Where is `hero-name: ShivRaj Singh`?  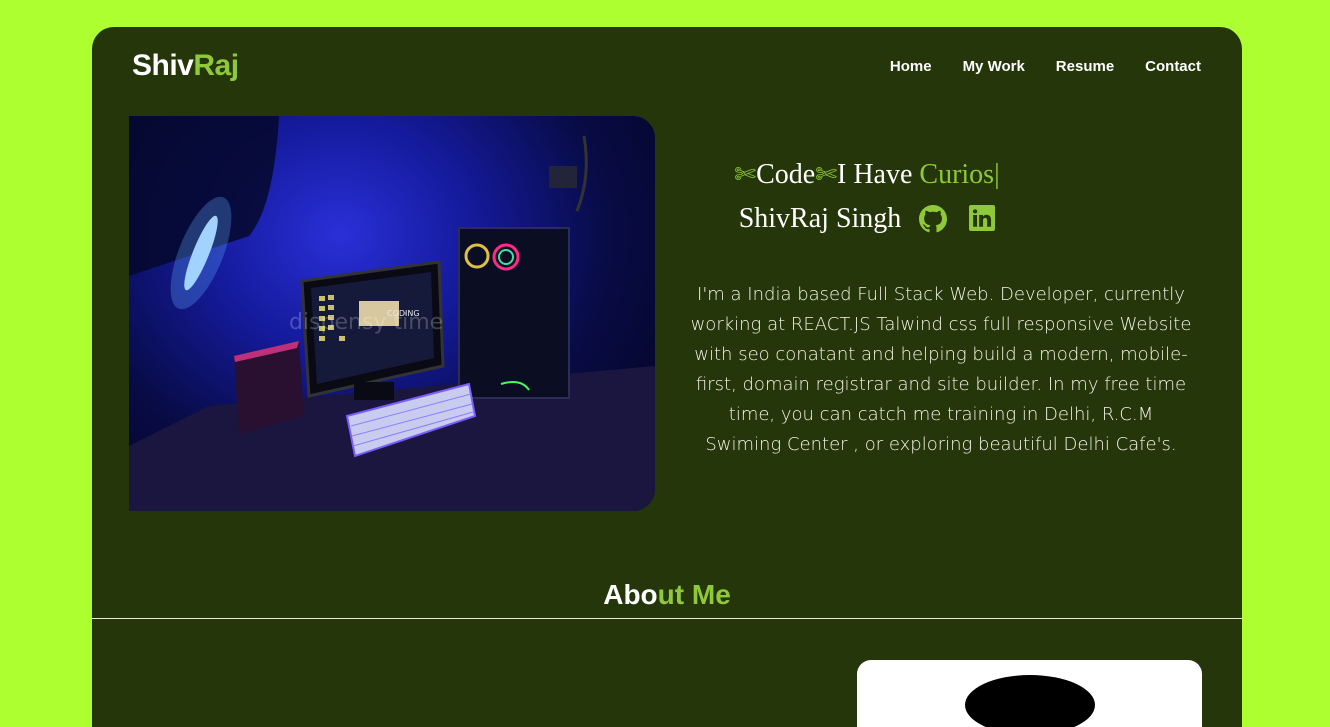
hero-name: ShivRaj Singh is located at coordinates (820, 218).